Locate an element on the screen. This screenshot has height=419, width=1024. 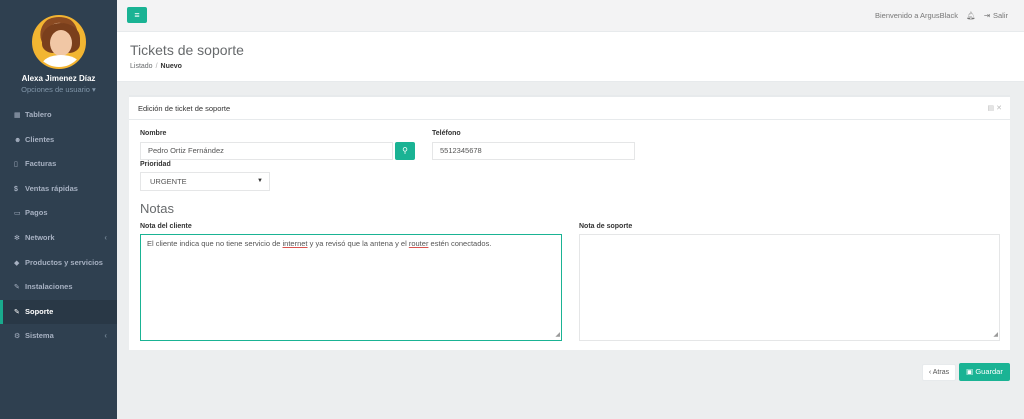
user-options-dropdown: Opciones de usuario ▾ is located at coordinates (58, 89).